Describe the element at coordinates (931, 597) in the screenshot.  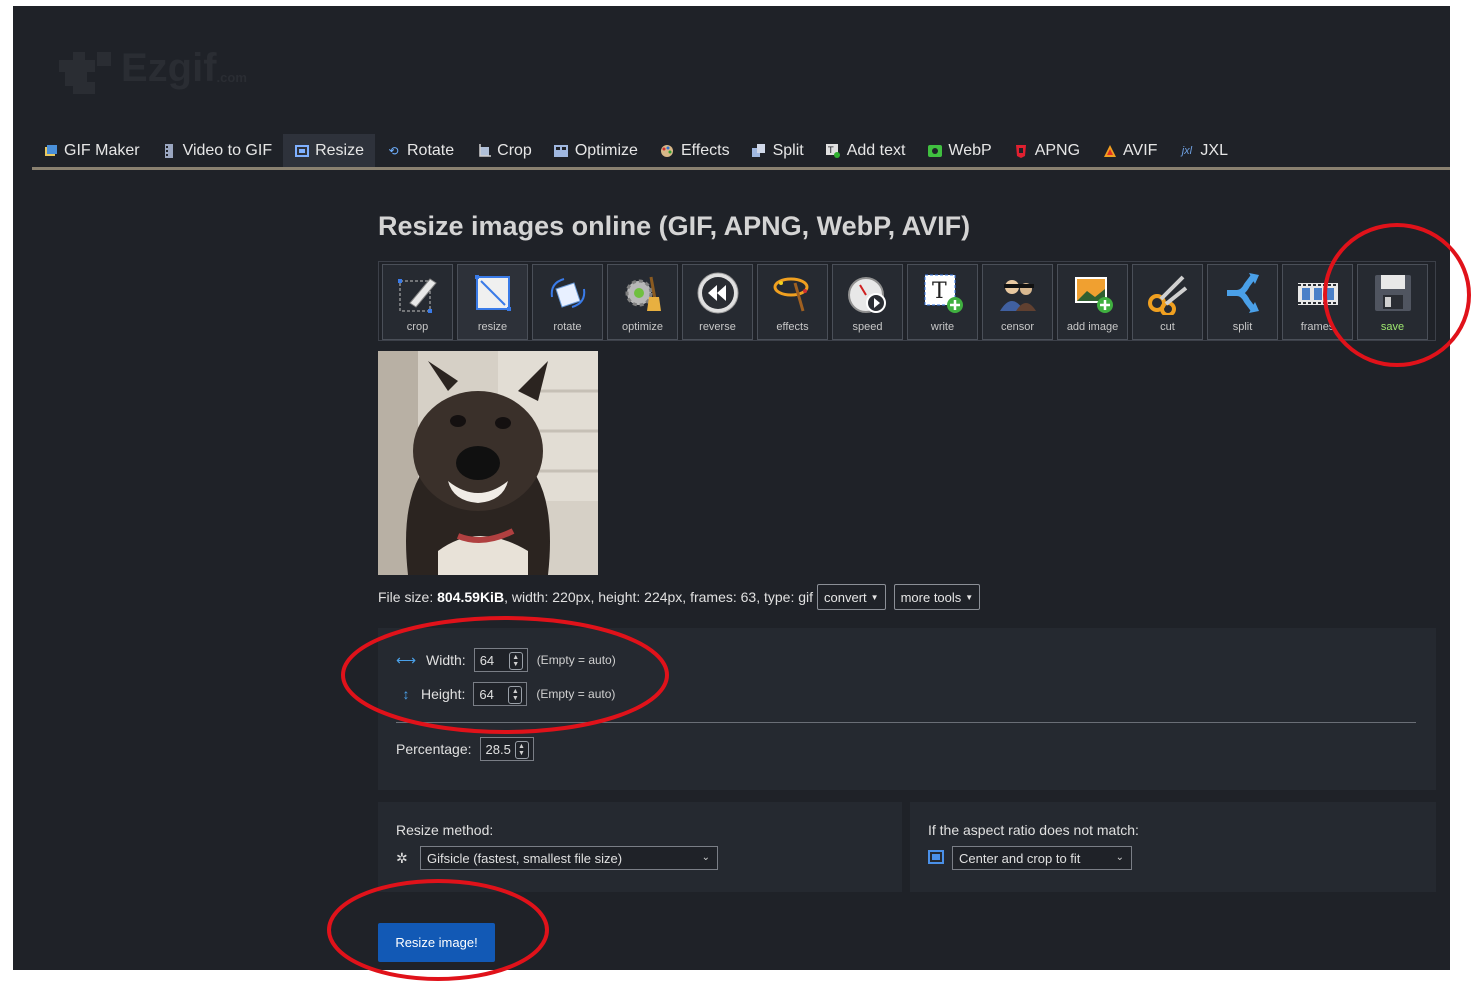
I see `more-tools-label: more tools` at that location.